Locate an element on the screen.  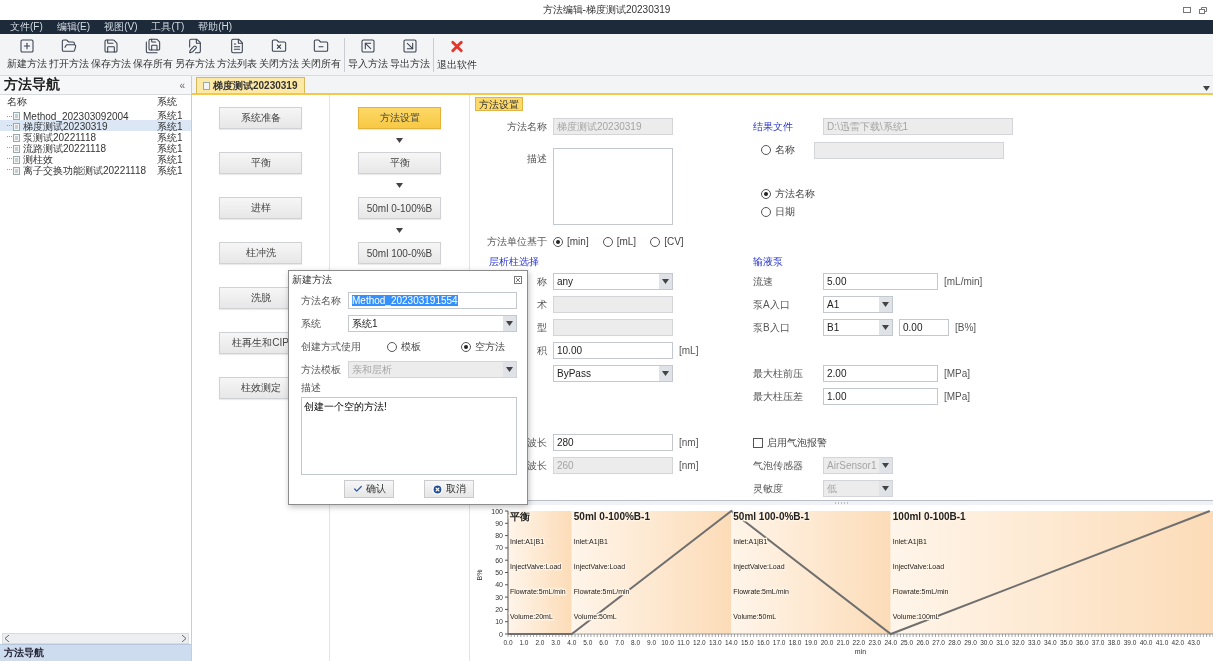
section-heading: 输液泵 is located at coordinates (768, 261).